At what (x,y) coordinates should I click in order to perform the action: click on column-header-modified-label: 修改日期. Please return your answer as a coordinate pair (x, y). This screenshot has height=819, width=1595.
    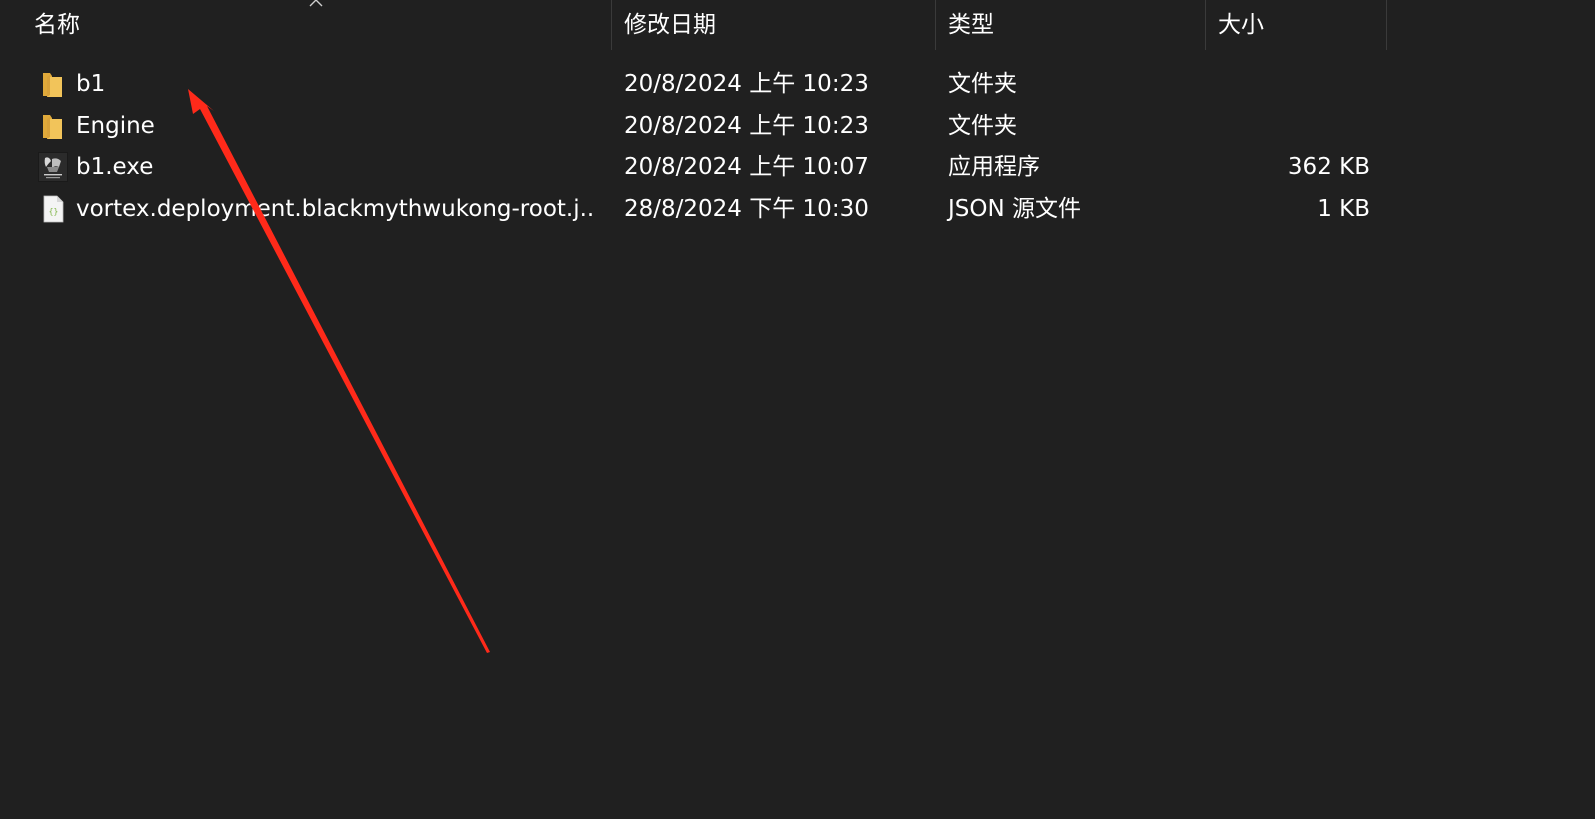
    Looking at the image, I should click on (670, 25).